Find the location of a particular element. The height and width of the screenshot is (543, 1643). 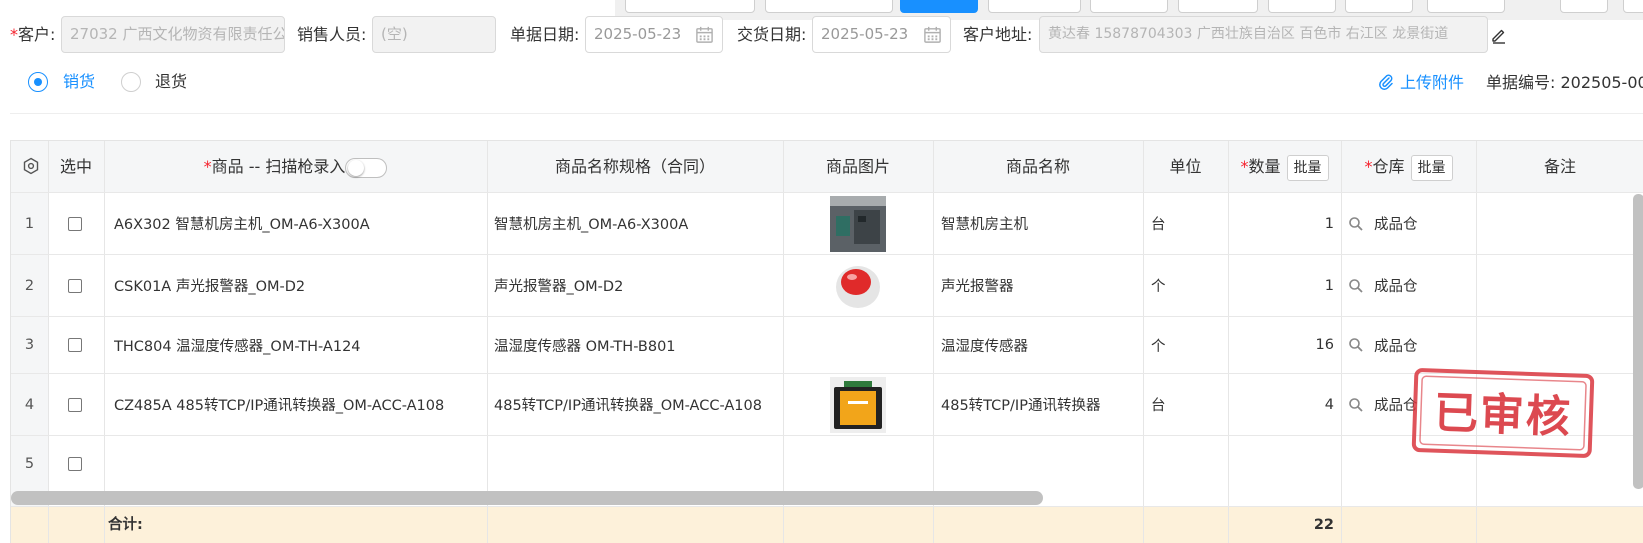

header-image: 商品图片 is located at coordinates (857, 166).